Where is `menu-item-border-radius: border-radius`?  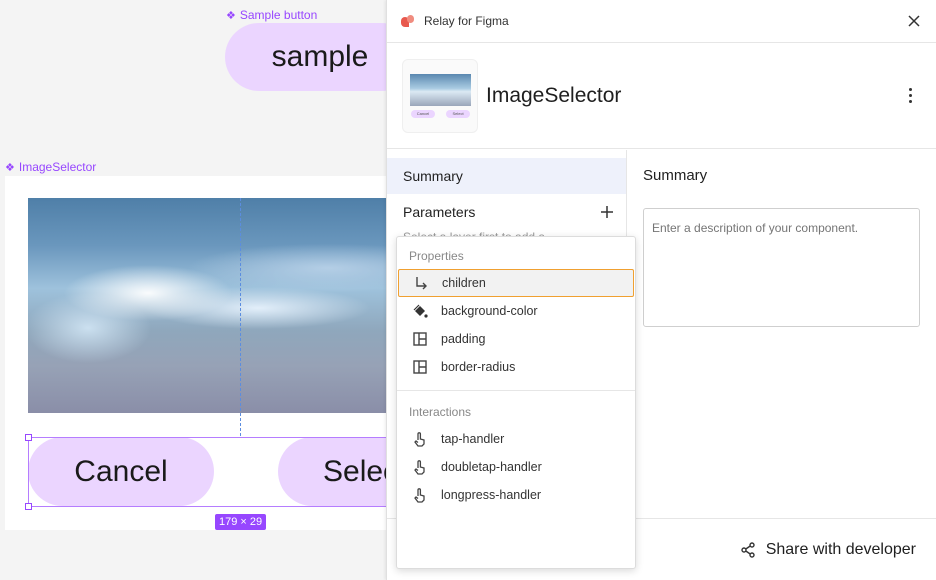
menu-item-border-radius: border-radius is located at coordinates (516, 367).